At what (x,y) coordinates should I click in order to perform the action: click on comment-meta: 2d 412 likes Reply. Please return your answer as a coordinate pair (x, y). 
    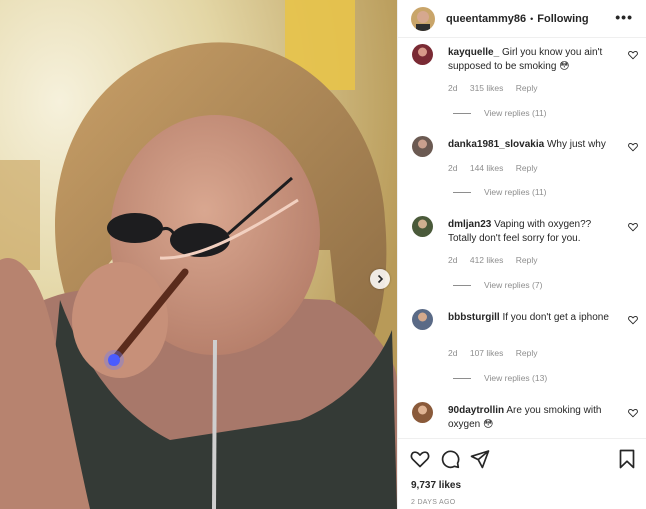
    Looking at the image, I should click on (498, 260).